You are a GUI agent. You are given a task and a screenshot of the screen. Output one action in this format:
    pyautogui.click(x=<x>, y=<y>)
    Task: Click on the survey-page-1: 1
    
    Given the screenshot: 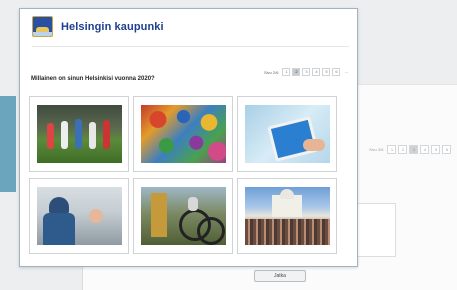 What is the action you would take?
    pyautogui.click(x=286, y=72)
    